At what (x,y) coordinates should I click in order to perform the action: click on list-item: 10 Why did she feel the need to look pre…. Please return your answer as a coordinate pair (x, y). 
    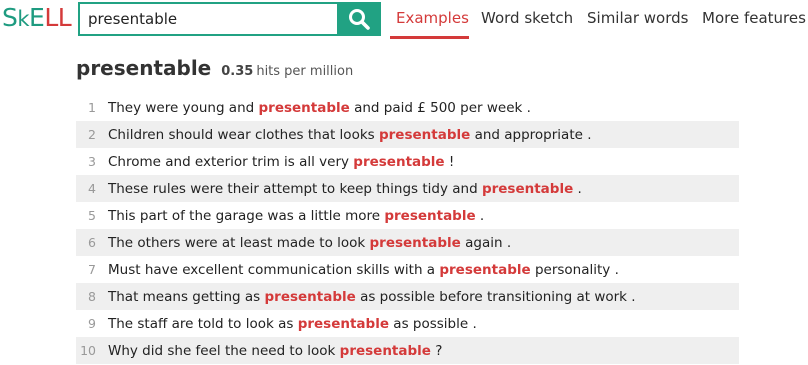
    Looking at the image, I should click on (407, 350).